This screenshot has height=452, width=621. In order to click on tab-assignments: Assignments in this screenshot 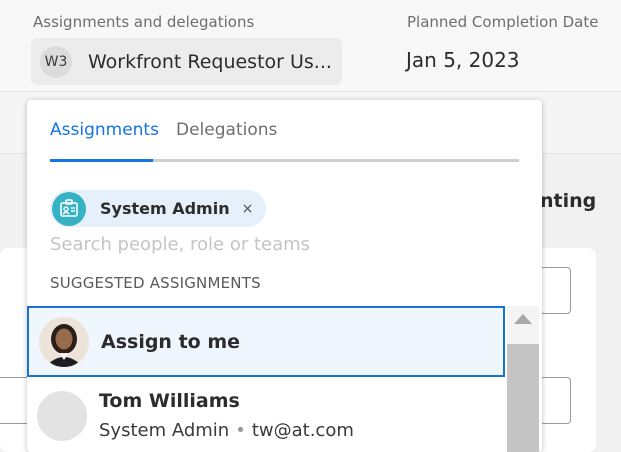, I will do `click(104, 130)`.